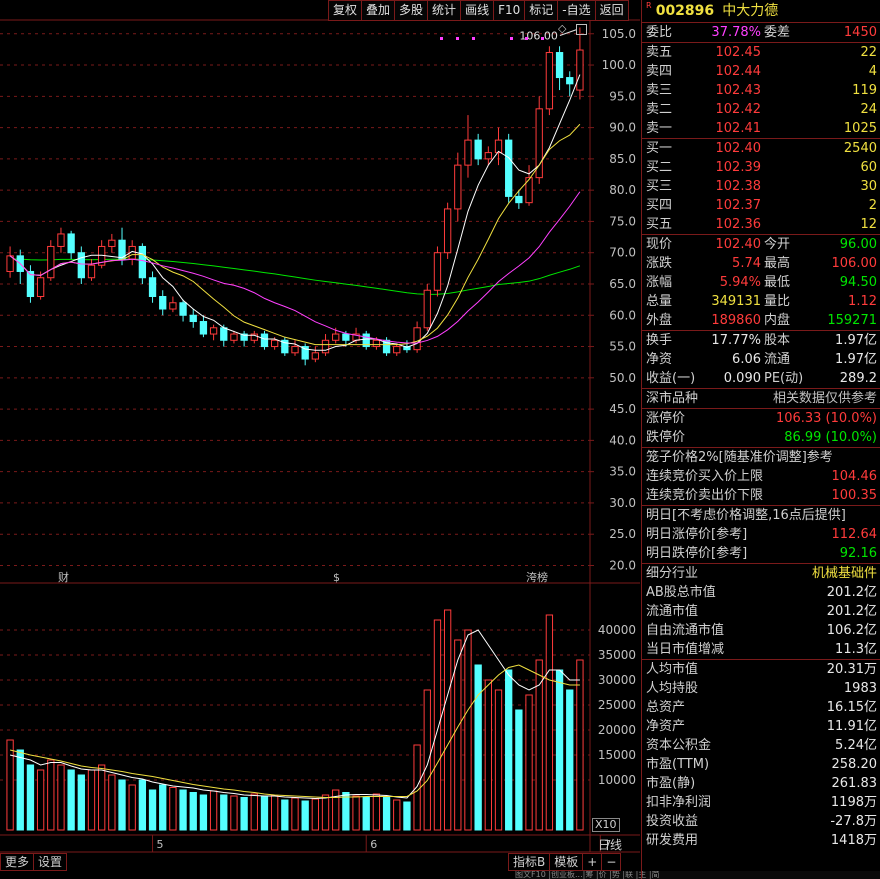  I want to click on stock-name: 中大力德, so click(750, 11).